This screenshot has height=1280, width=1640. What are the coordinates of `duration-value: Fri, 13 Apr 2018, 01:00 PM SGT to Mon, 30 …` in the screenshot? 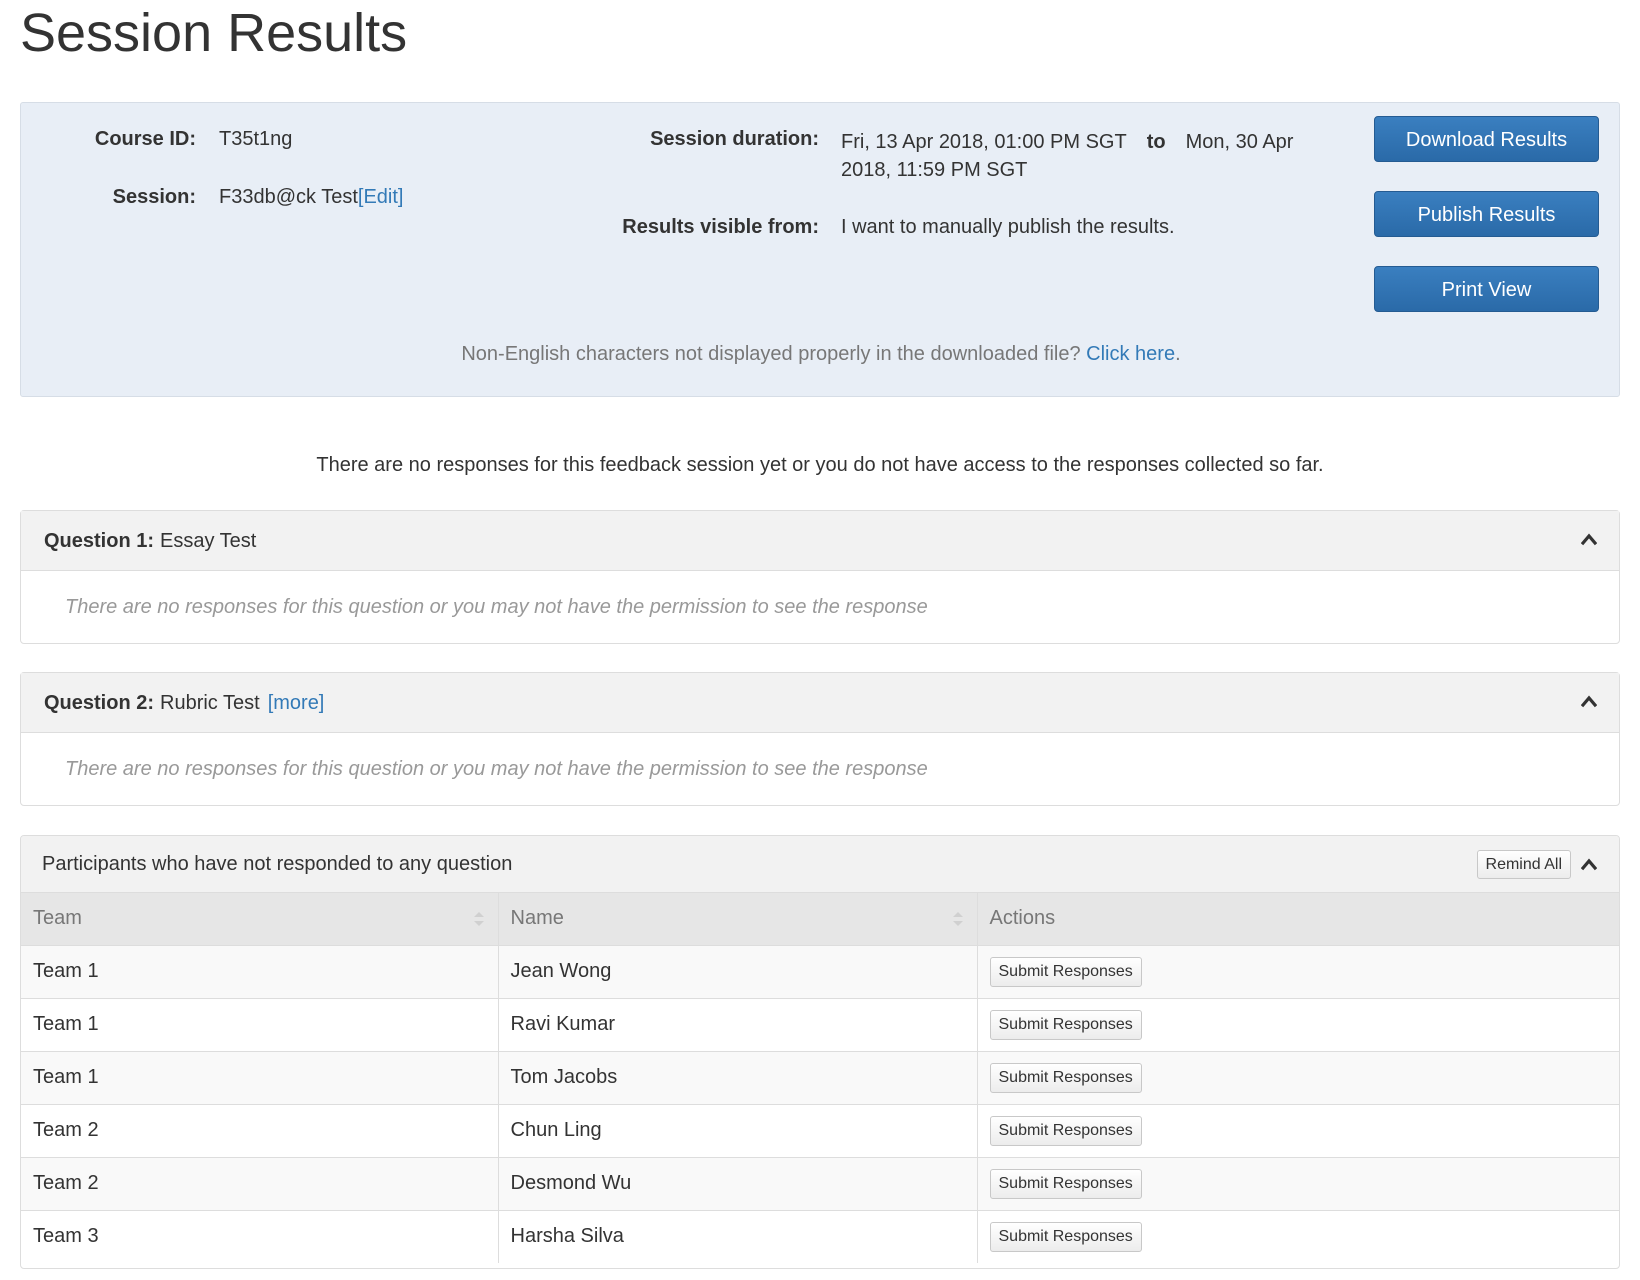 It's located at (1086, 156).